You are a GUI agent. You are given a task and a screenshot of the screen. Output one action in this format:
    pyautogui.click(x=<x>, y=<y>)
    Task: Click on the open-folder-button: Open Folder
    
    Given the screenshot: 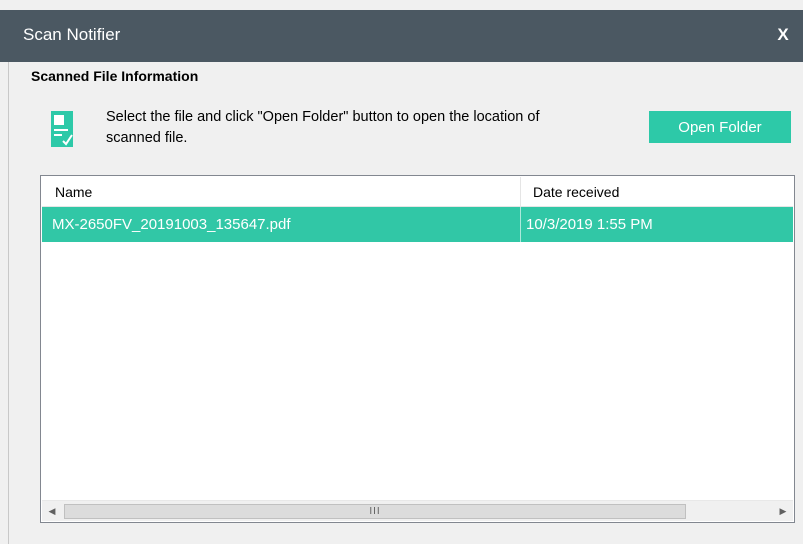 What is the action you would take?
    pyautogui.click(x=720, y=127)
    